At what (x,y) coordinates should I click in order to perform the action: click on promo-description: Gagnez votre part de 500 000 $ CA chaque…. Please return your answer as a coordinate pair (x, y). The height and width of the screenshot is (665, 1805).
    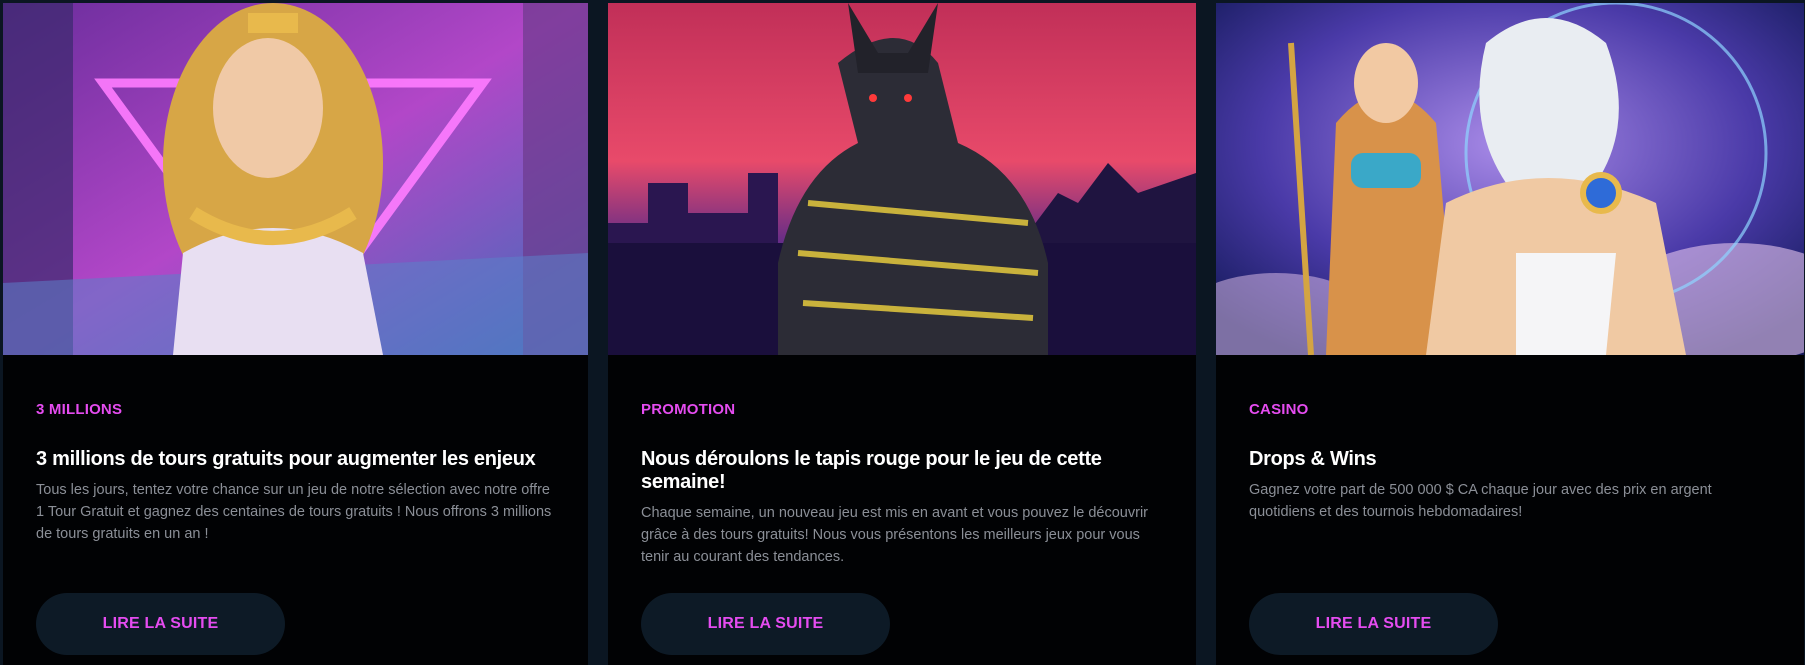
    Looking at the image, I should click on (1480, 501).